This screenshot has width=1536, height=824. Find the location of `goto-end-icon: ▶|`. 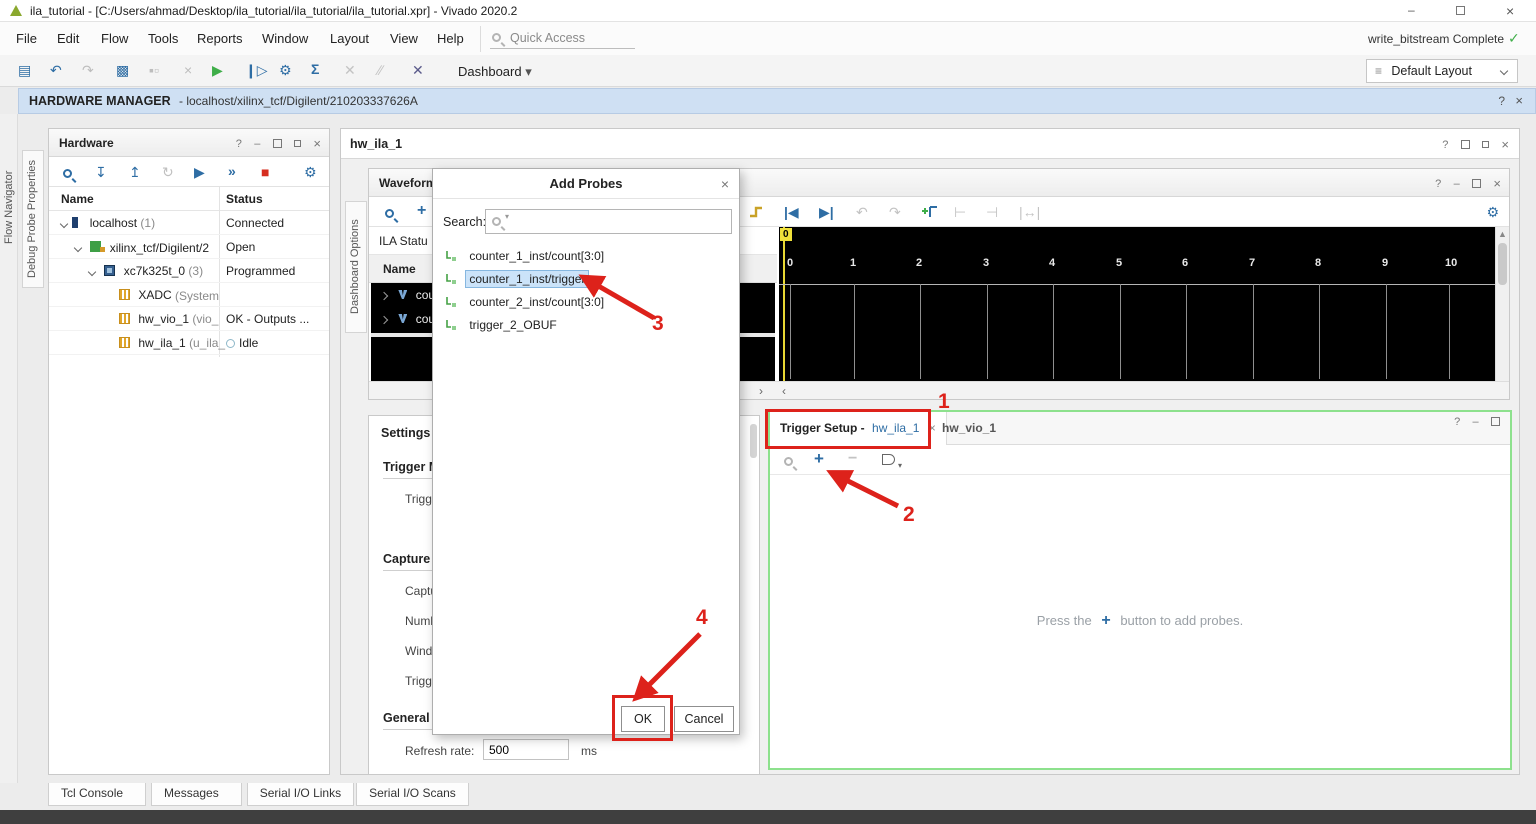

goto-end-icon: ▶| is located at coordinates (826, 212).